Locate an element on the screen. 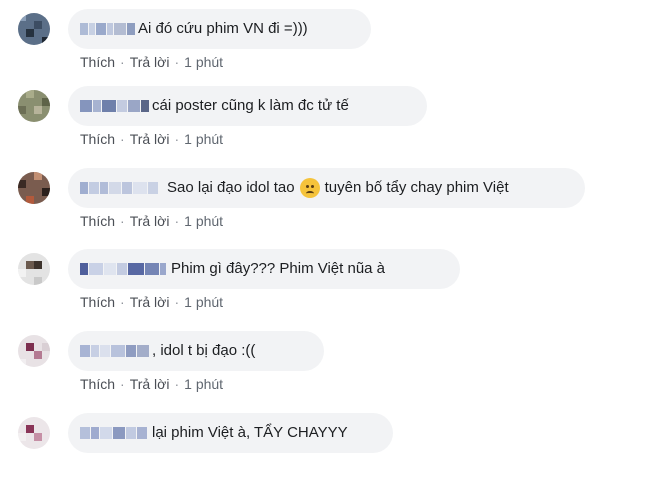 The image size is (660, 494). comment-text: lại phim Việt à, TẨY CHAYYY is located at coordinates (250, 432).